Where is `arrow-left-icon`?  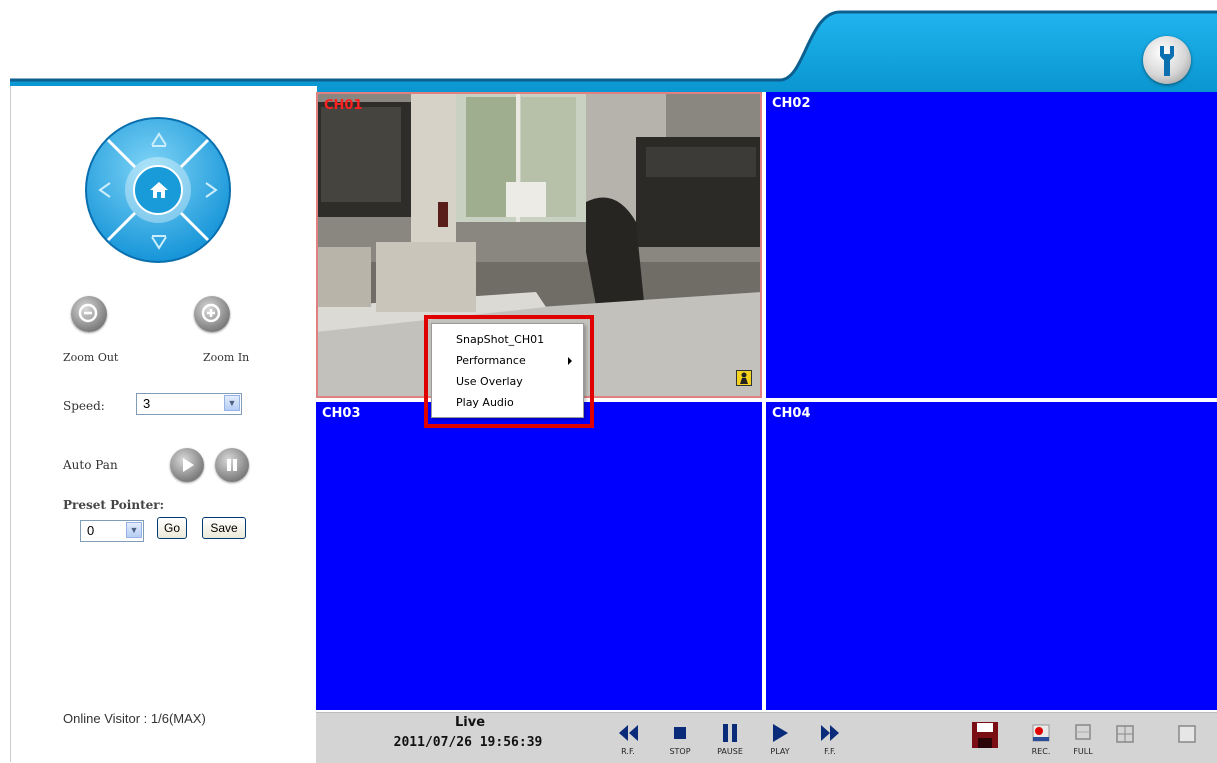 arrow-left-icon is located at coordinates (104, 190).